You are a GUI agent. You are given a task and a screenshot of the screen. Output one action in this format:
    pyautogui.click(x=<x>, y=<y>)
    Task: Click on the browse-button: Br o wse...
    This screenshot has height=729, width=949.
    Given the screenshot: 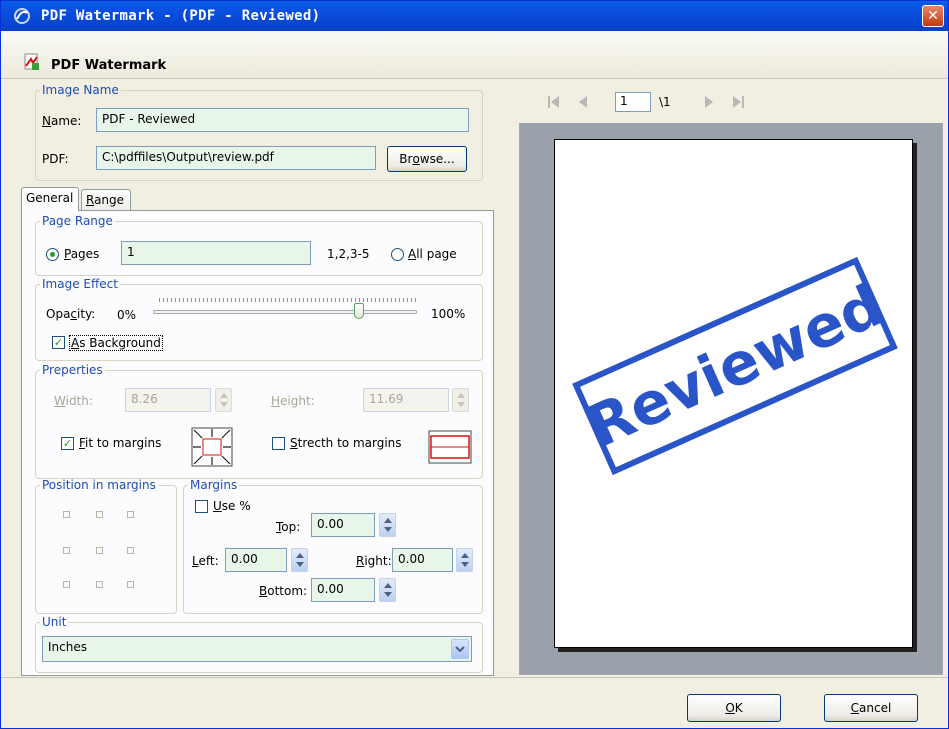 What is the action you would take?
    pyautogui.click(x=427, y=159)
    